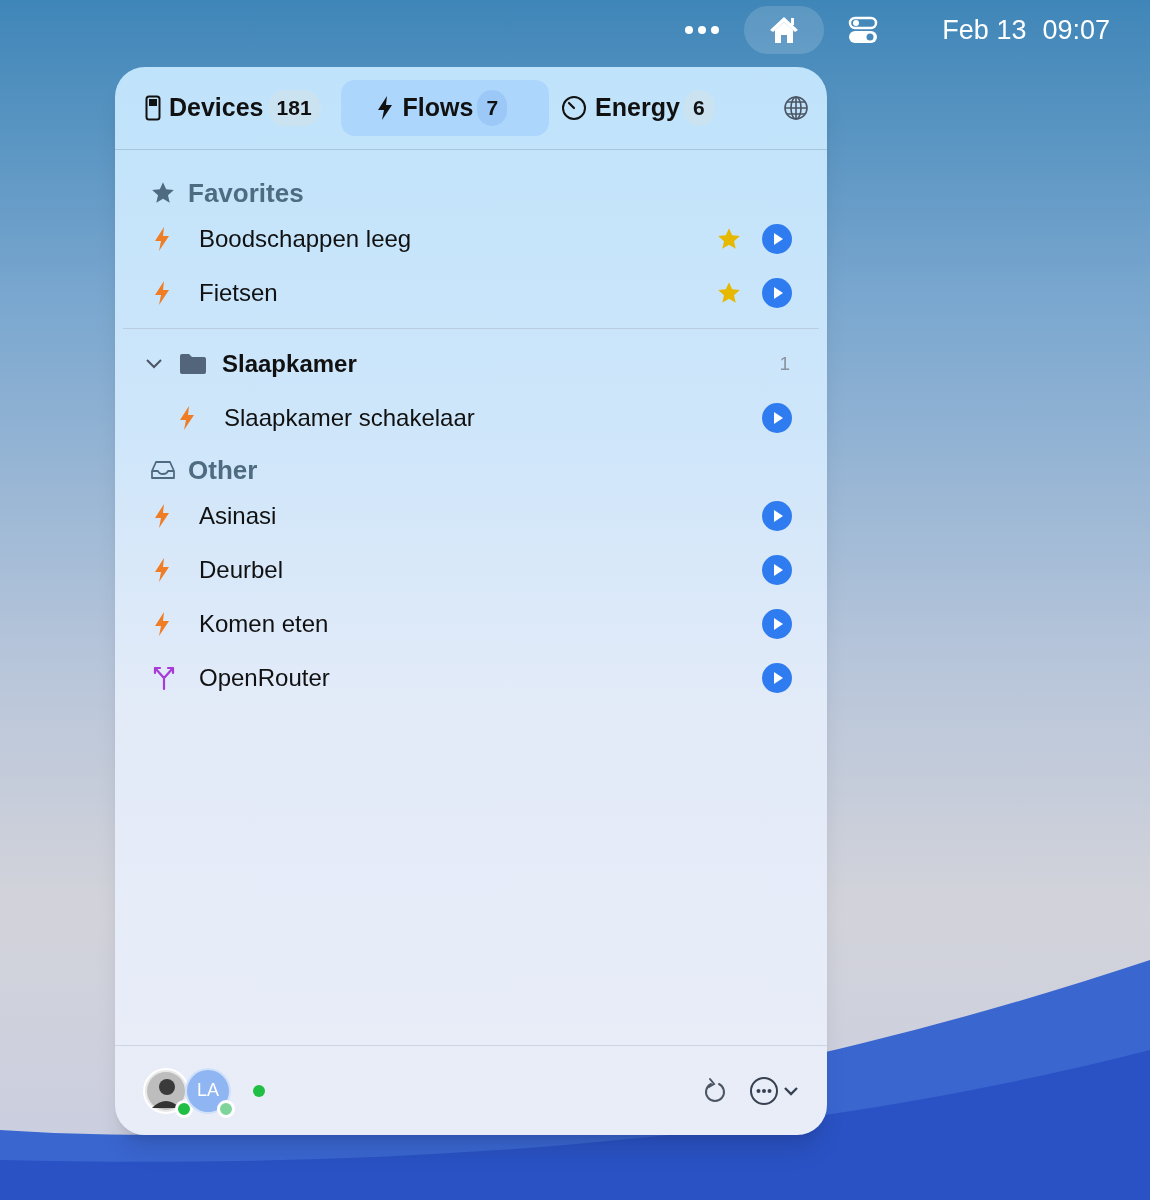 The width and height of the screenshot is (1150, 1200). Describe the element at coordinates (242, 570) in the screenshot. I see `flow-name: Deurbel` at that location.